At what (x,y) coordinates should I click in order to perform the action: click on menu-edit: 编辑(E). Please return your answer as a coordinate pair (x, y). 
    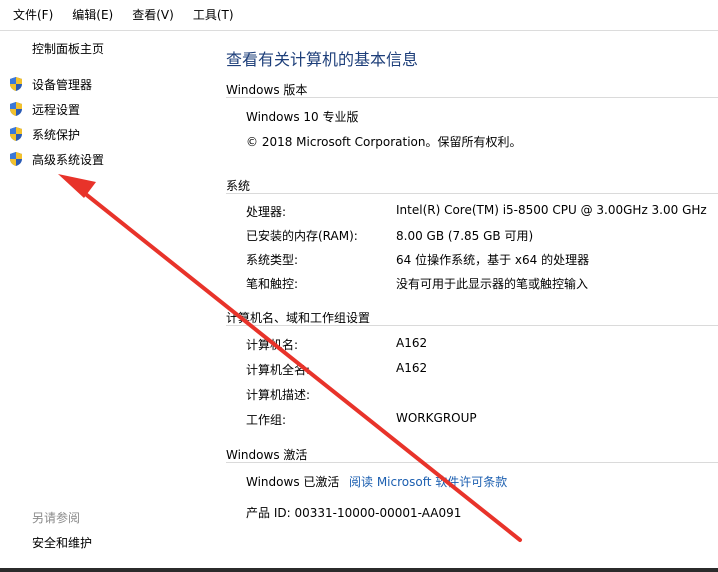
    Looking at the image, I should click on (92, 15).